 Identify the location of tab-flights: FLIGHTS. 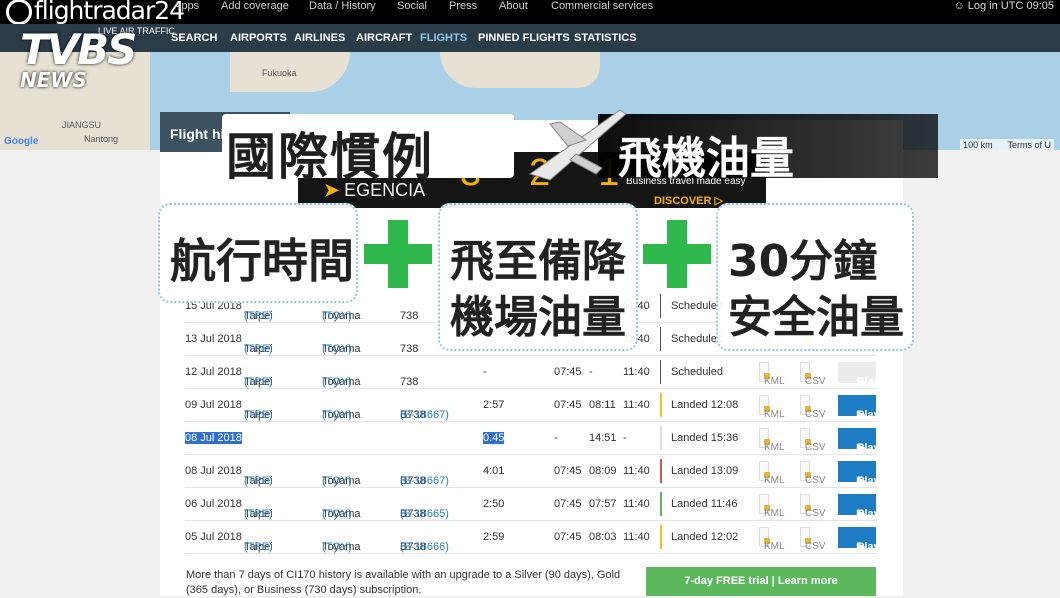
(443, 38).